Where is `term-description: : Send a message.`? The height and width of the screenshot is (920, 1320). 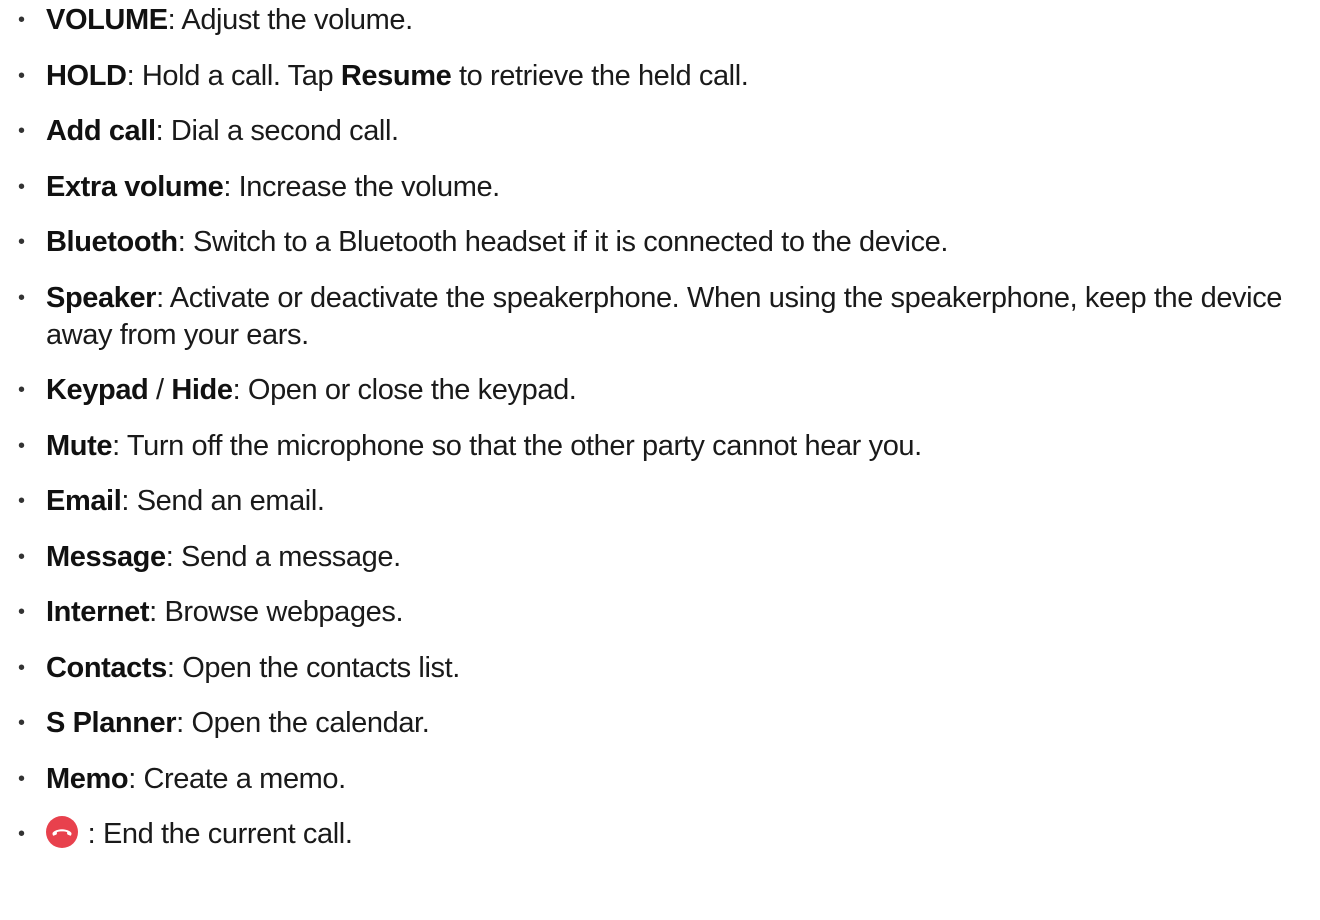
term-description: : Send a message. is located at coordinates (283, 556).